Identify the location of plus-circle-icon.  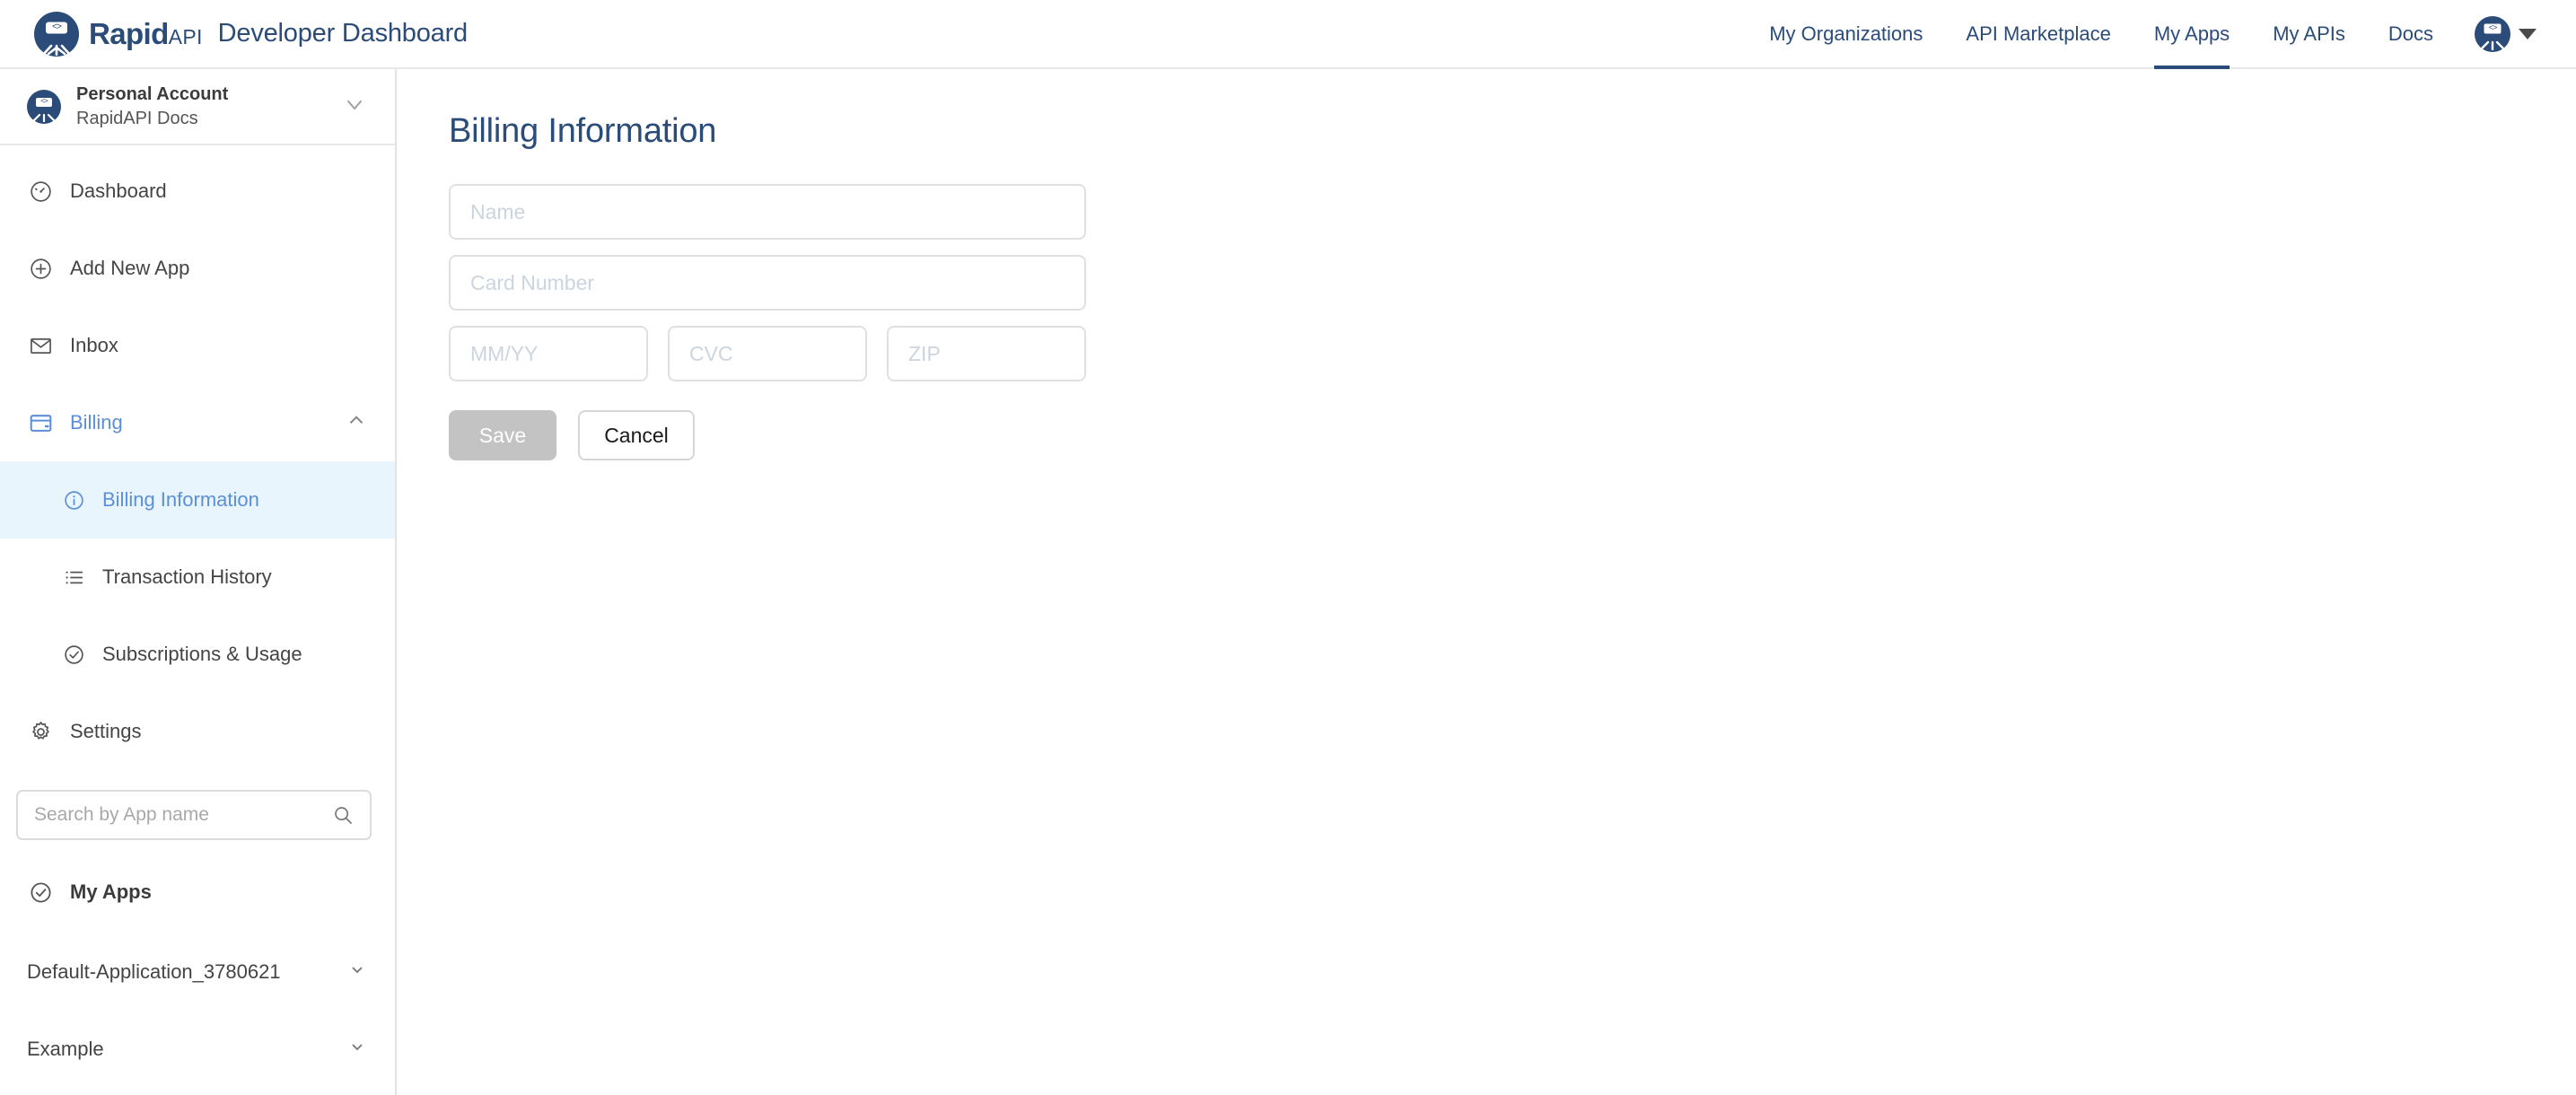
(40, 268).